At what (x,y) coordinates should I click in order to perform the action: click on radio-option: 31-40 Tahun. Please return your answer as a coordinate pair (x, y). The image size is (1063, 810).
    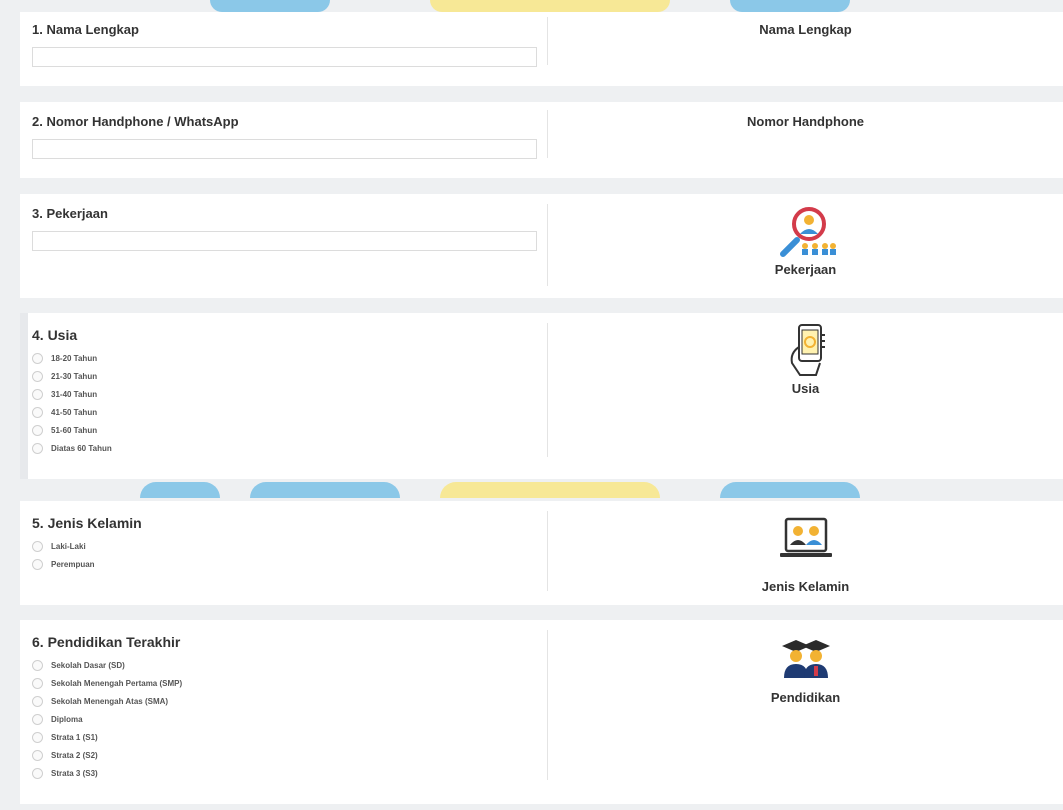
    Looking at the image, I should click on (284, 394).